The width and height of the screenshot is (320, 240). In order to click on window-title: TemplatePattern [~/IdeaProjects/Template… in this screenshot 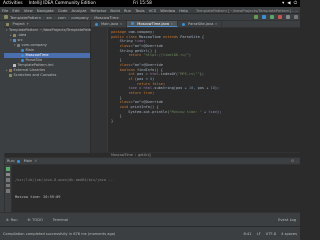, I will do `click(246, 10)`.